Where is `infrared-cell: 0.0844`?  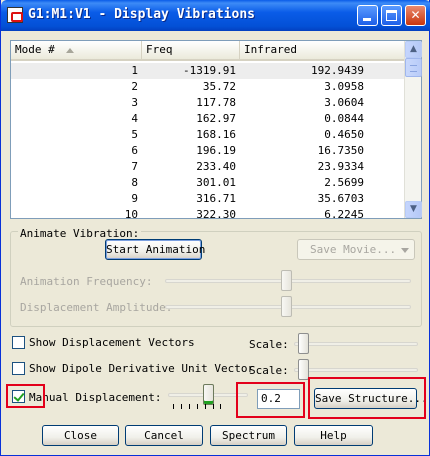
infrared-cell: 0.0844 is located at coordinates (344, 118).